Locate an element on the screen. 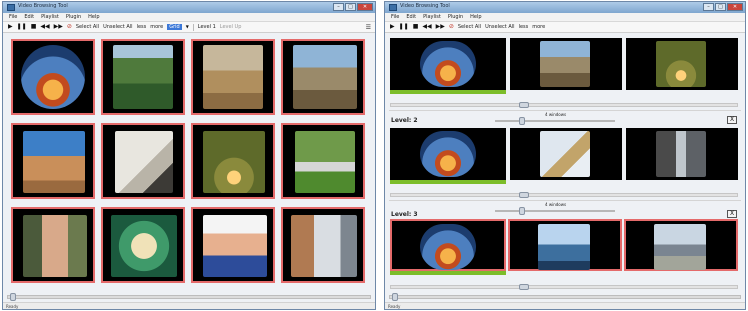  list-view-icon: ☰ is located at coordinates (368, 27).